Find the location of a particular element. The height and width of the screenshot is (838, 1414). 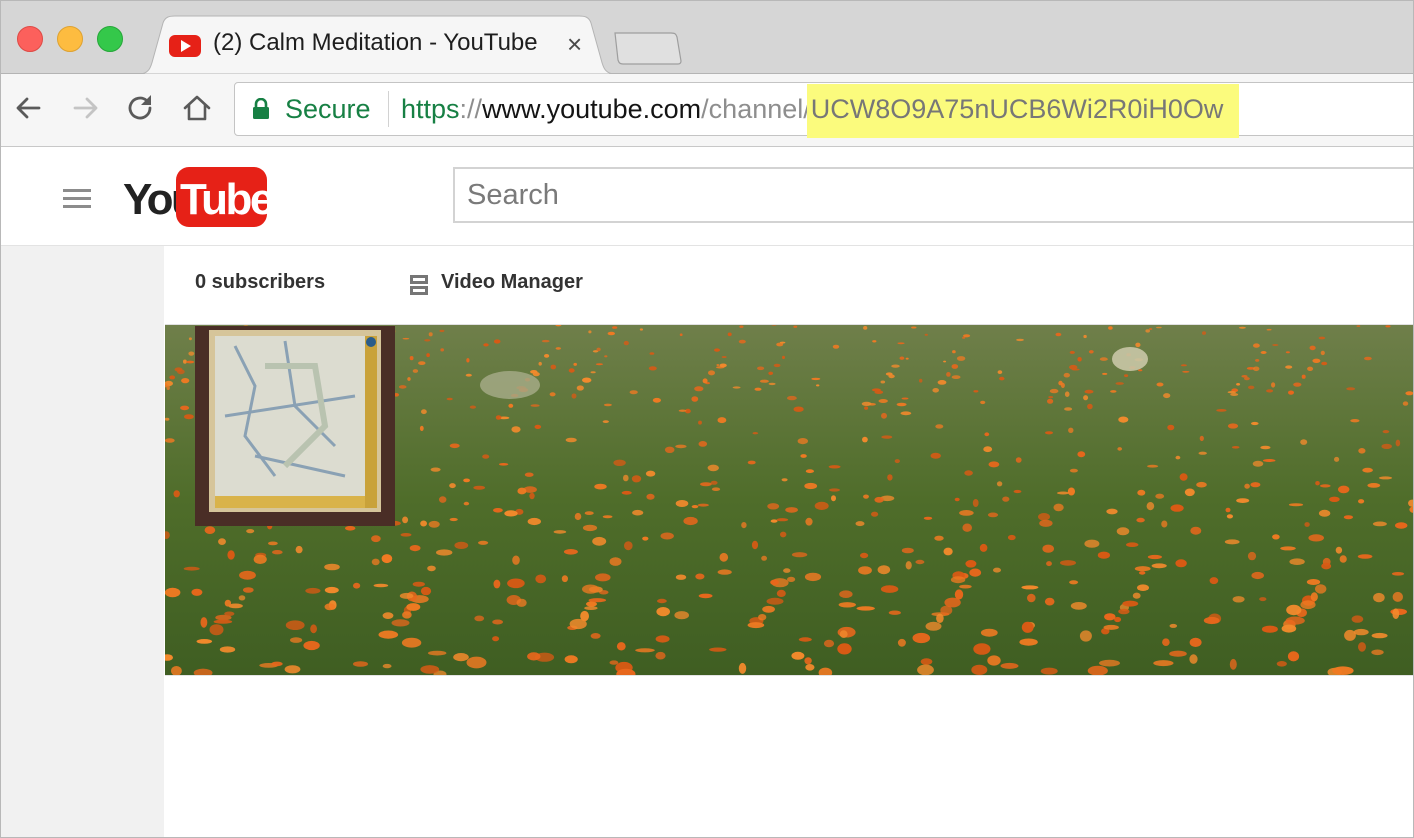

channel-avatar is located at coordinates (295, 426).